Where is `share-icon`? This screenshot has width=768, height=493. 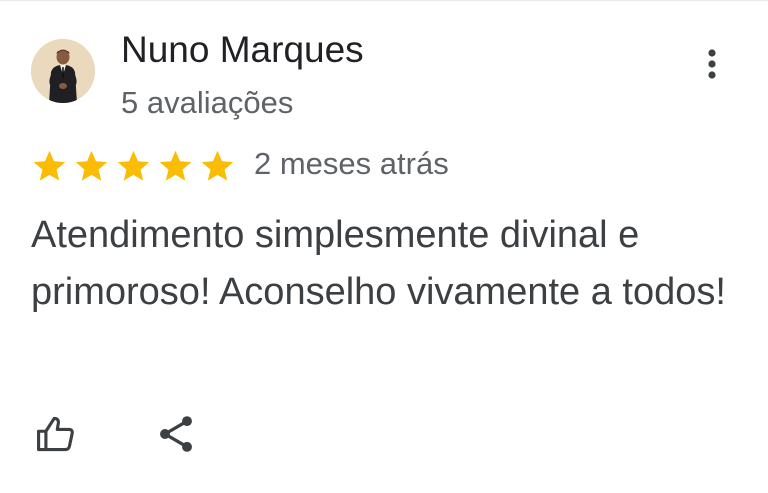 share-icon is located at coordinates (176, 434).